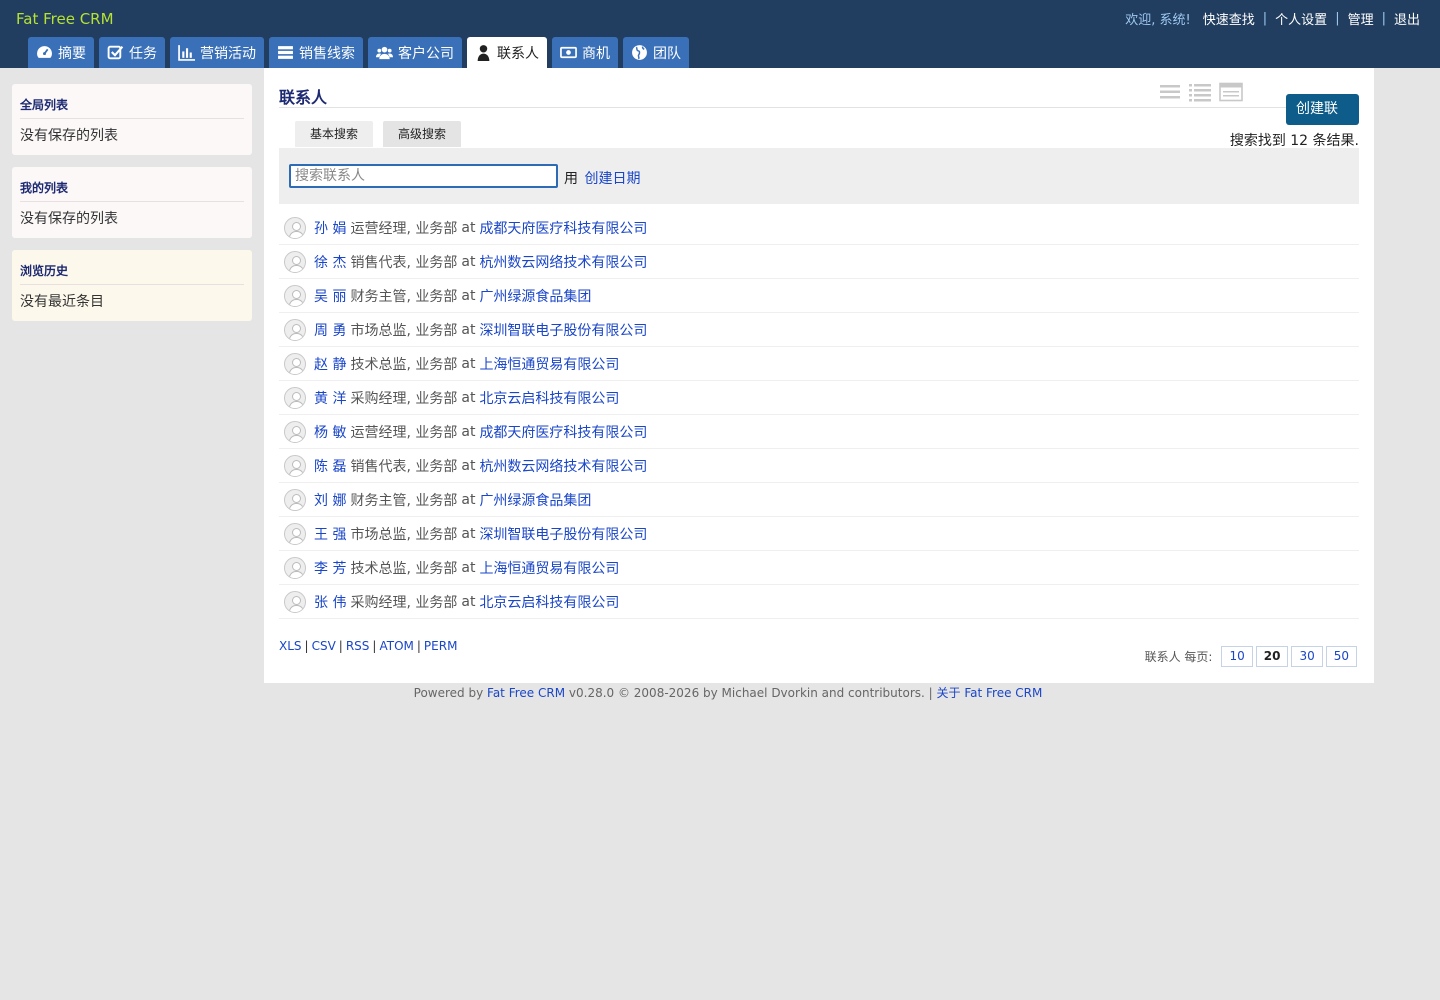 The width and height of the screenshot is (1440, 1000). I want to click on tab-dashboard: 摘要, so click(61, 52).